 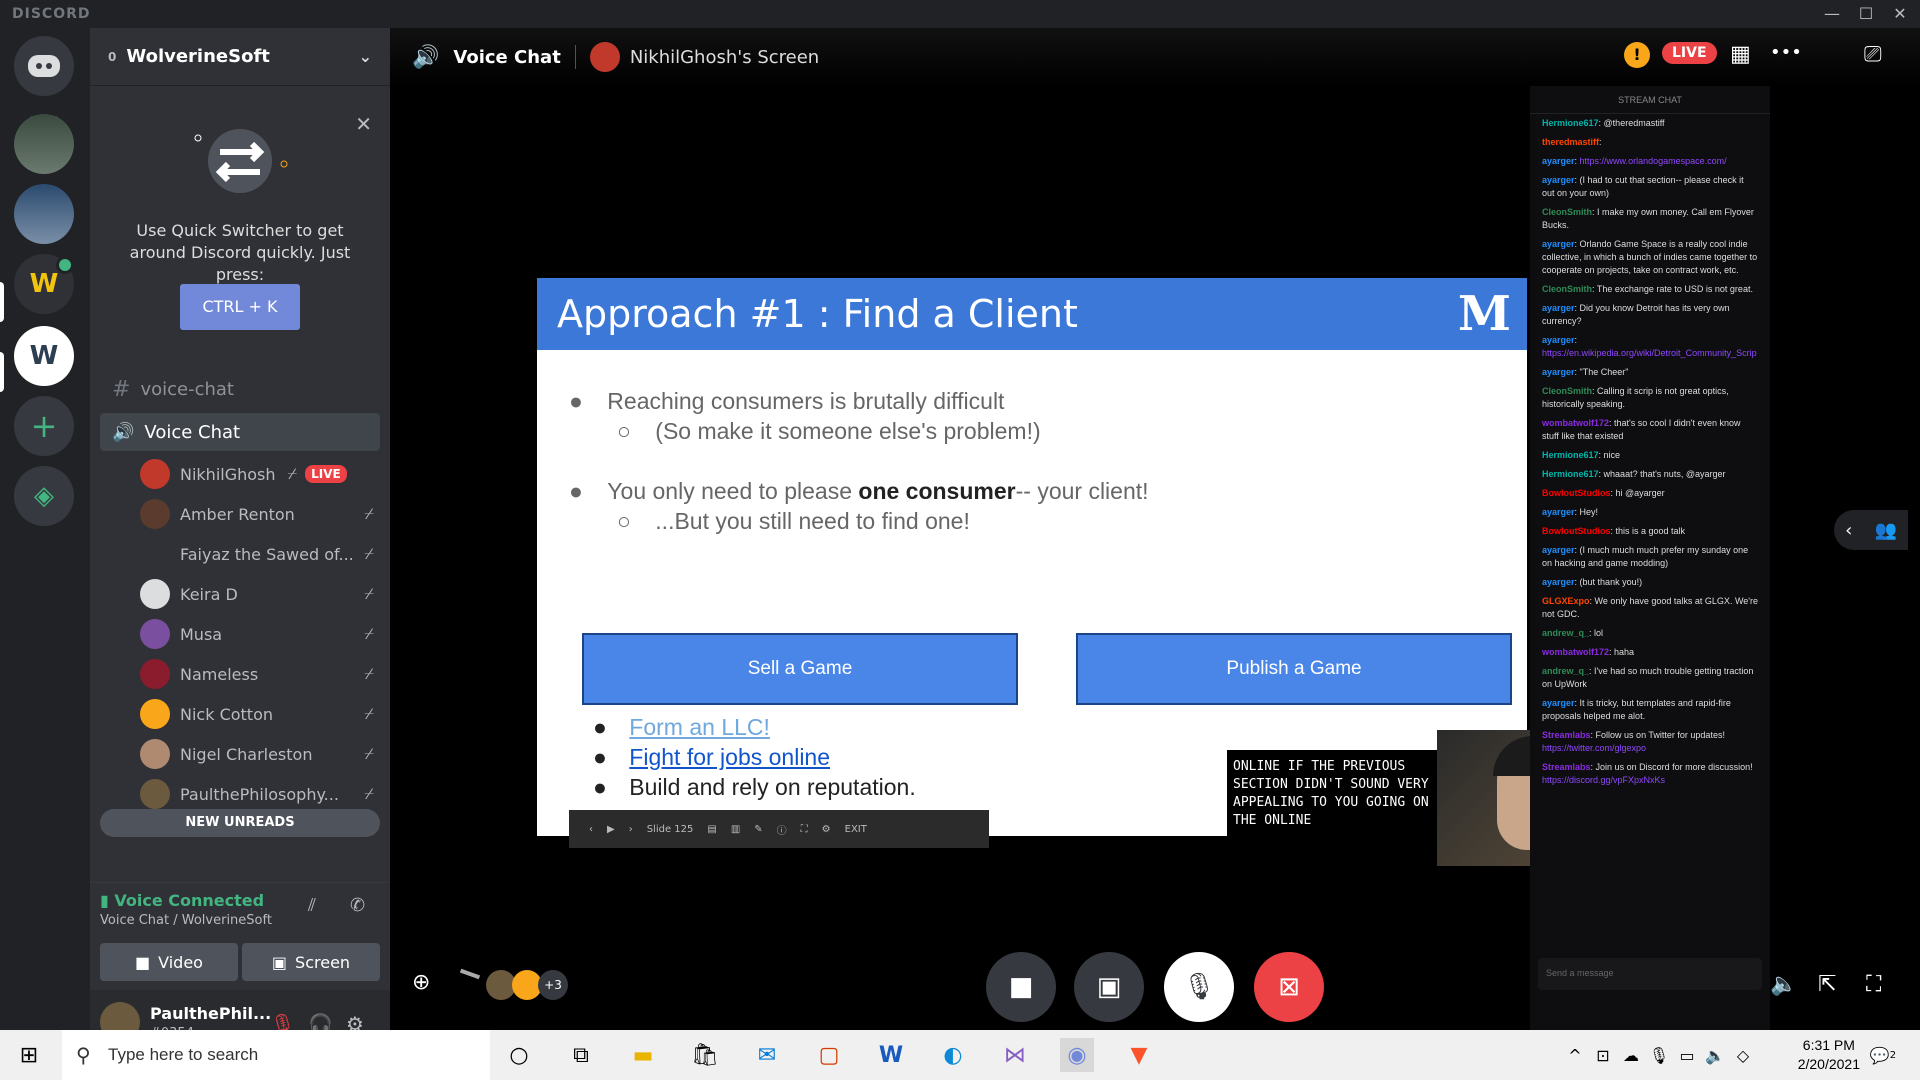 I want to click on store-icon: 🛍, so click(x=705, y=1055).